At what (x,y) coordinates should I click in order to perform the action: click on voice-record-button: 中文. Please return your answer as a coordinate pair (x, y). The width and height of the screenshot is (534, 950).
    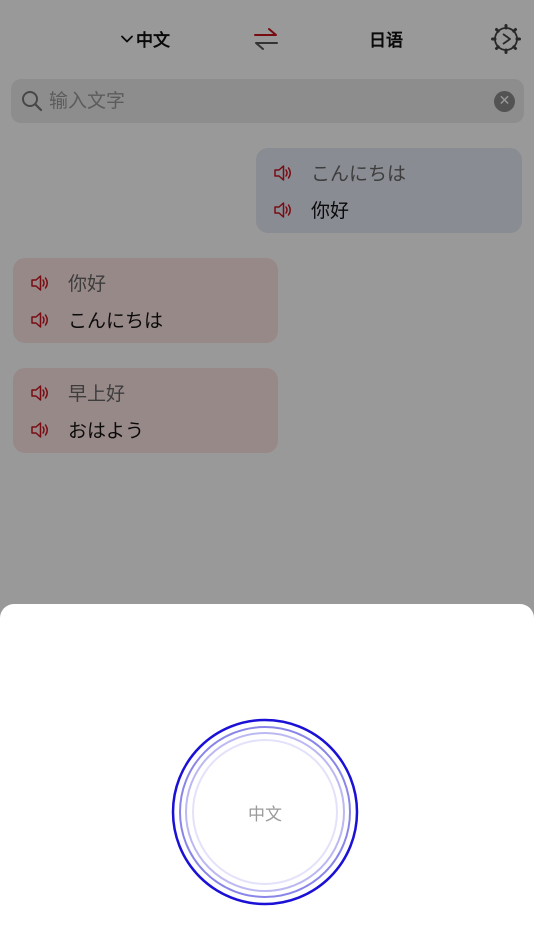
    Looking at the image, I should click on (265, 812).